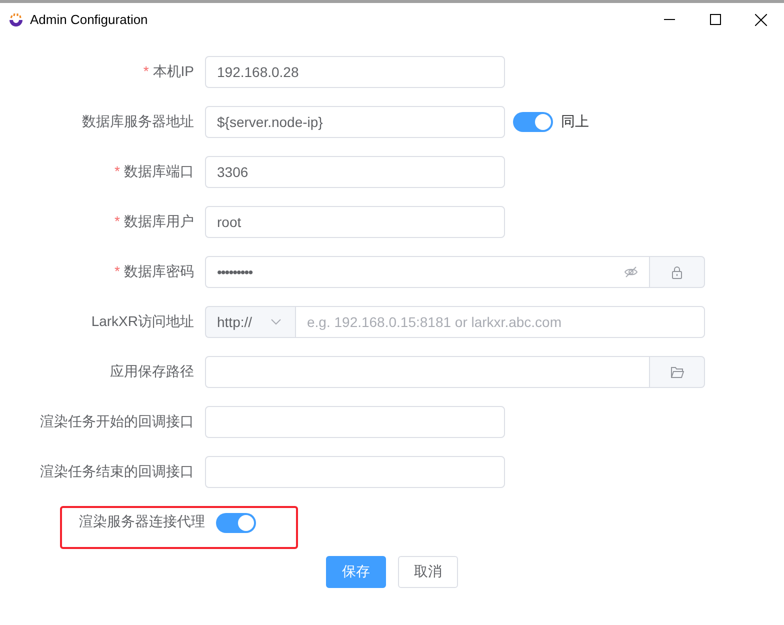  What do you see at coordinates (250, 322) in the screenshot?
I see `protocol-select: http://` at bounding box center [250, 322].